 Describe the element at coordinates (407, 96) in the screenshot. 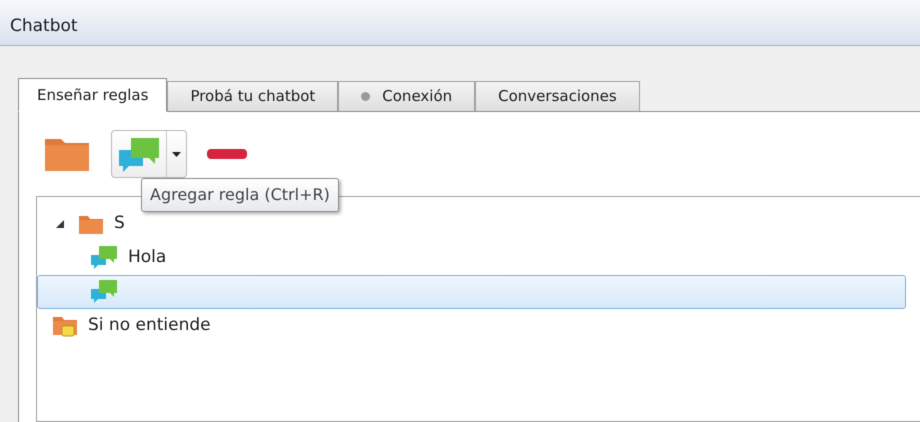

I see `tab: Conexión` at that location.